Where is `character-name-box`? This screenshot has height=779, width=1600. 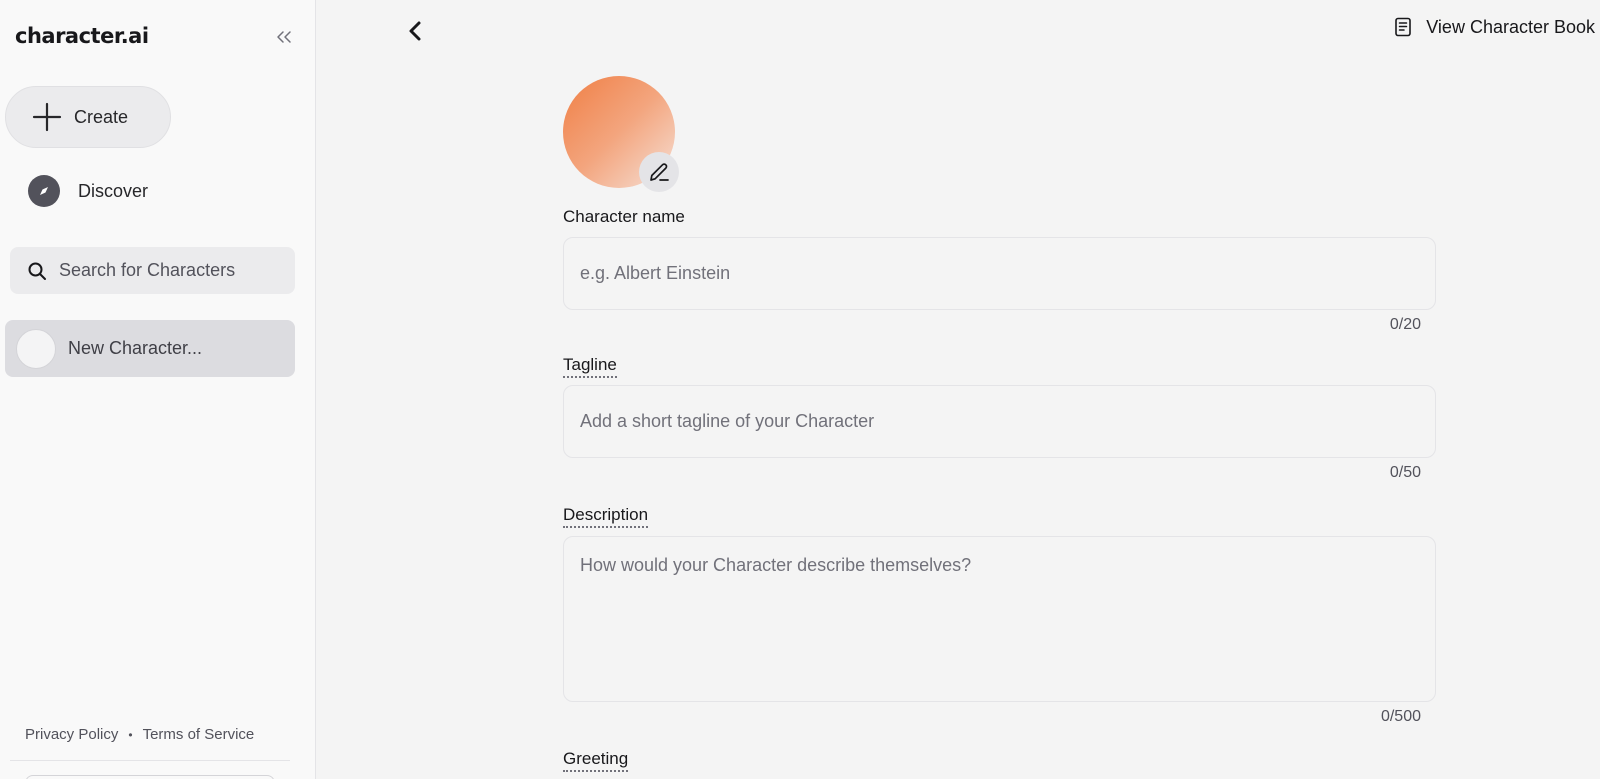
character-name-box is located at coordinates (999, 273).